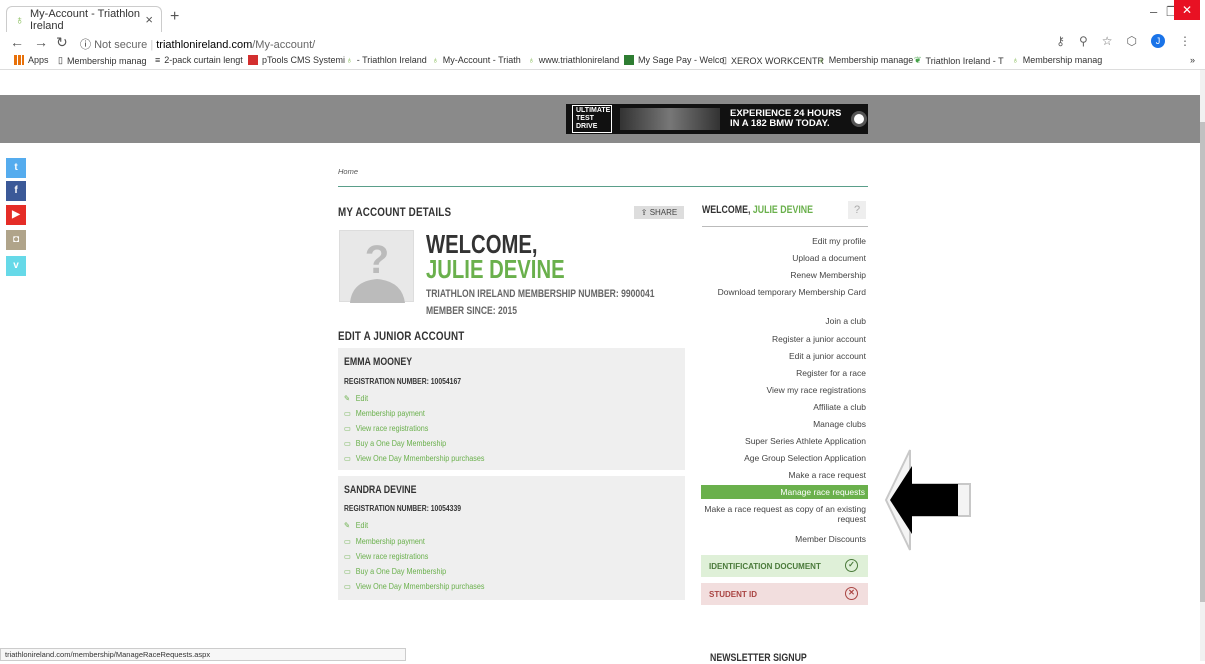 The image size is (1205, 664). Describe the element at coordinates (784, 258) in the screenshot. I see `sidebar-link-upload-document: Upload a document` at that location.